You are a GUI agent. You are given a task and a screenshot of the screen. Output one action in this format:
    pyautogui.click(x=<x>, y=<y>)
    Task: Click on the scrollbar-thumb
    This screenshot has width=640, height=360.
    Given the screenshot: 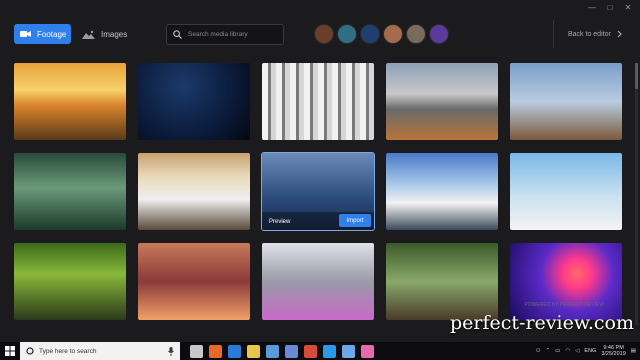 What is the action you would take?
    pyautogui.click(x=636, y=76)
    